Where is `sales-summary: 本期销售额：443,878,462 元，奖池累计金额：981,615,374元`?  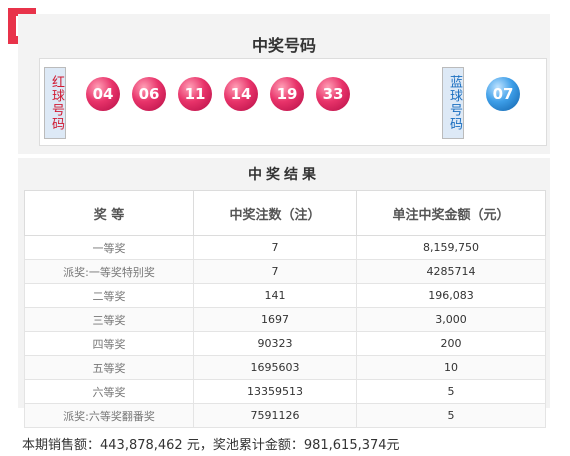 sales-summary: 本期销售额：443,878,462 元，奖池累计金额：981,615,374元 is located at coordinates (211, 445).